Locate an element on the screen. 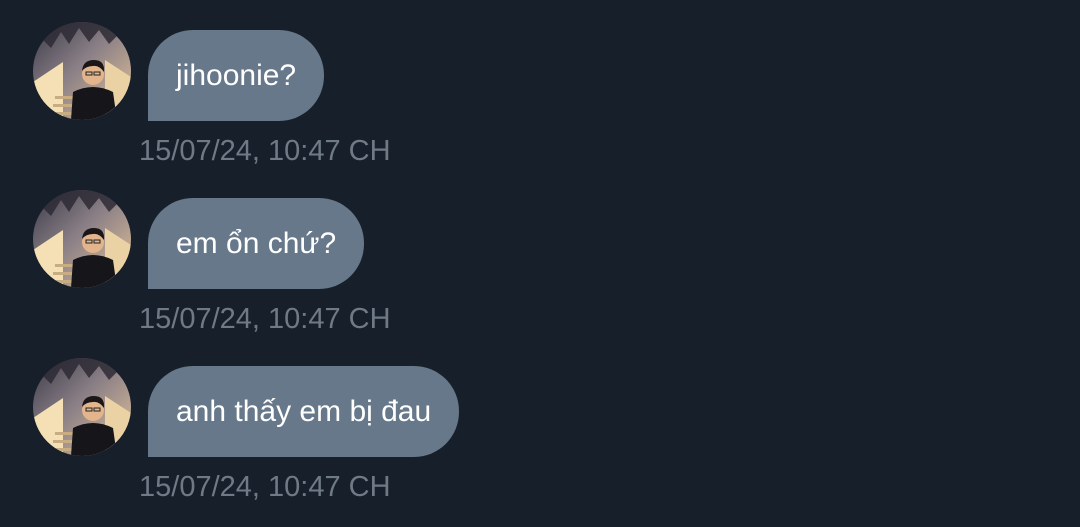 The width and height of the screenshot is (1080, 527). message-bubble: jihoonie? is located at coordinates (236, 75).